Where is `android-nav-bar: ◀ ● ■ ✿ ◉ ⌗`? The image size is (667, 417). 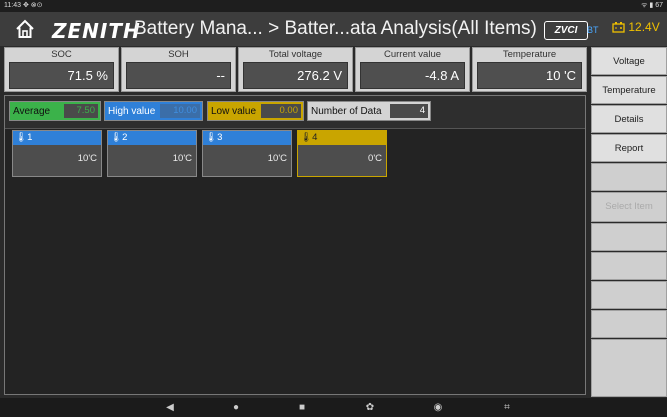 android-nav-bar: ◀ ● ■ ✿ ◉ ⌗ is located at coordinates (333, 407).